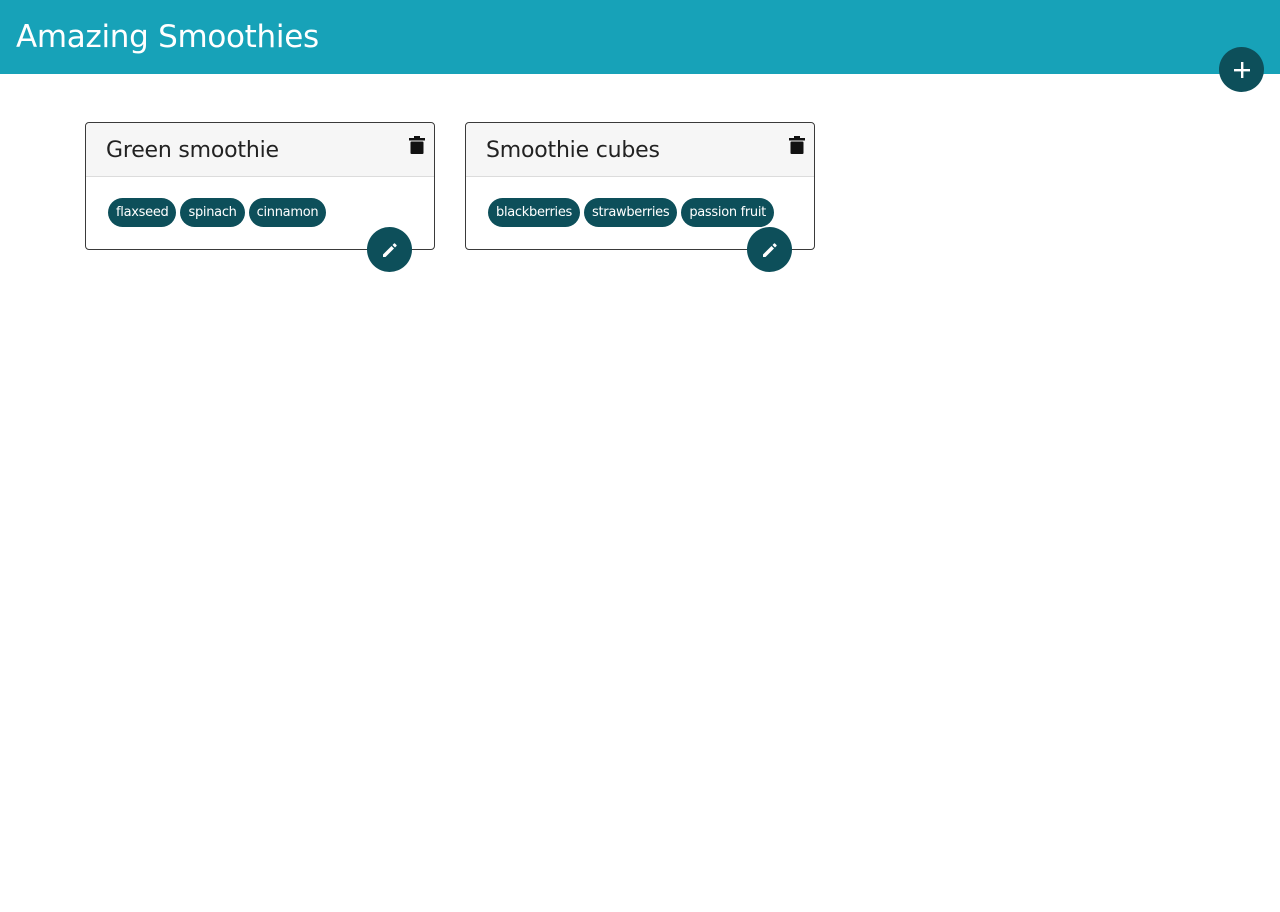 The image size is (1280, 912). Describe the element at coordinates (534, 212) in the screenshot. I see `ingredient-tag: blackberries` at that location.